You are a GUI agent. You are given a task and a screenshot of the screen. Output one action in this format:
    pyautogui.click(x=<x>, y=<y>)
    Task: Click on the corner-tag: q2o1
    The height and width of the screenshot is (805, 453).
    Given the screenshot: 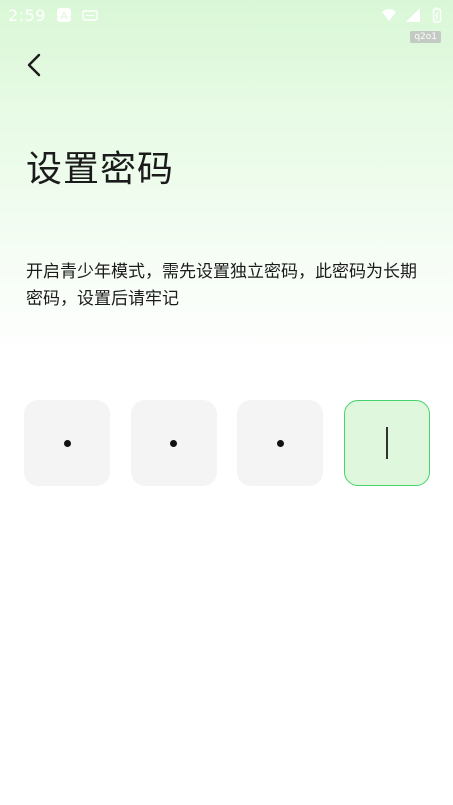 What is the action you would take?
    pyautogui.click(x=425, y=37)
    